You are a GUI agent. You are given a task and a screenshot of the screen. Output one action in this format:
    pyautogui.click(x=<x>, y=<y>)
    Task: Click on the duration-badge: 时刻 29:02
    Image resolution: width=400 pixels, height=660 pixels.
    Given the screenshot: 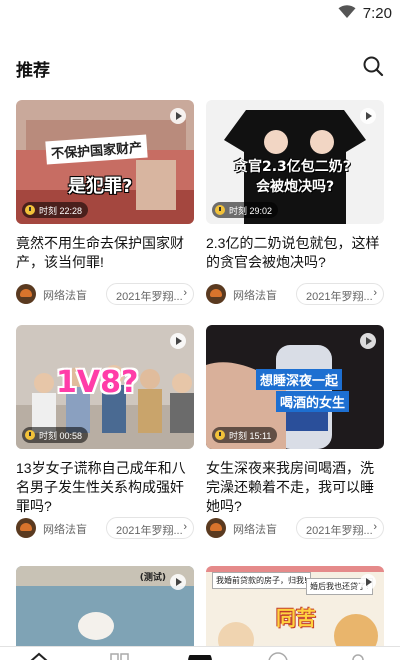 What is the action you would take?
    pyautogui.click(x=245, y=210)
    